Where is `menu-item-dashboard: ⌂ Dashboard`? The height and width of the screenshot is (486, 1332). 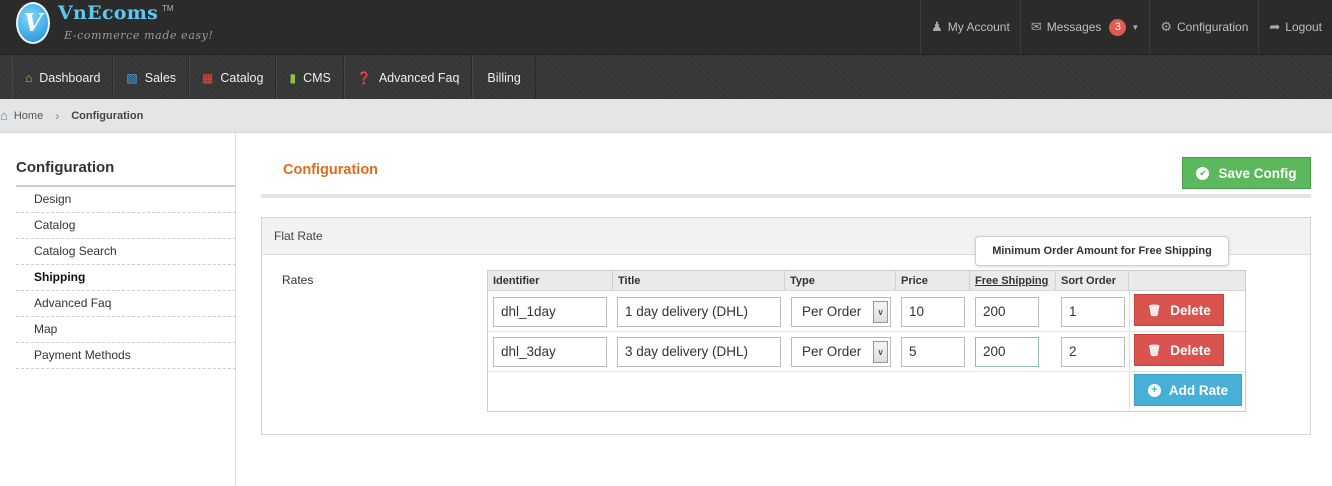 menu-item-dashboard: ⌂ Dashboard is located at coordinates (63, 77).